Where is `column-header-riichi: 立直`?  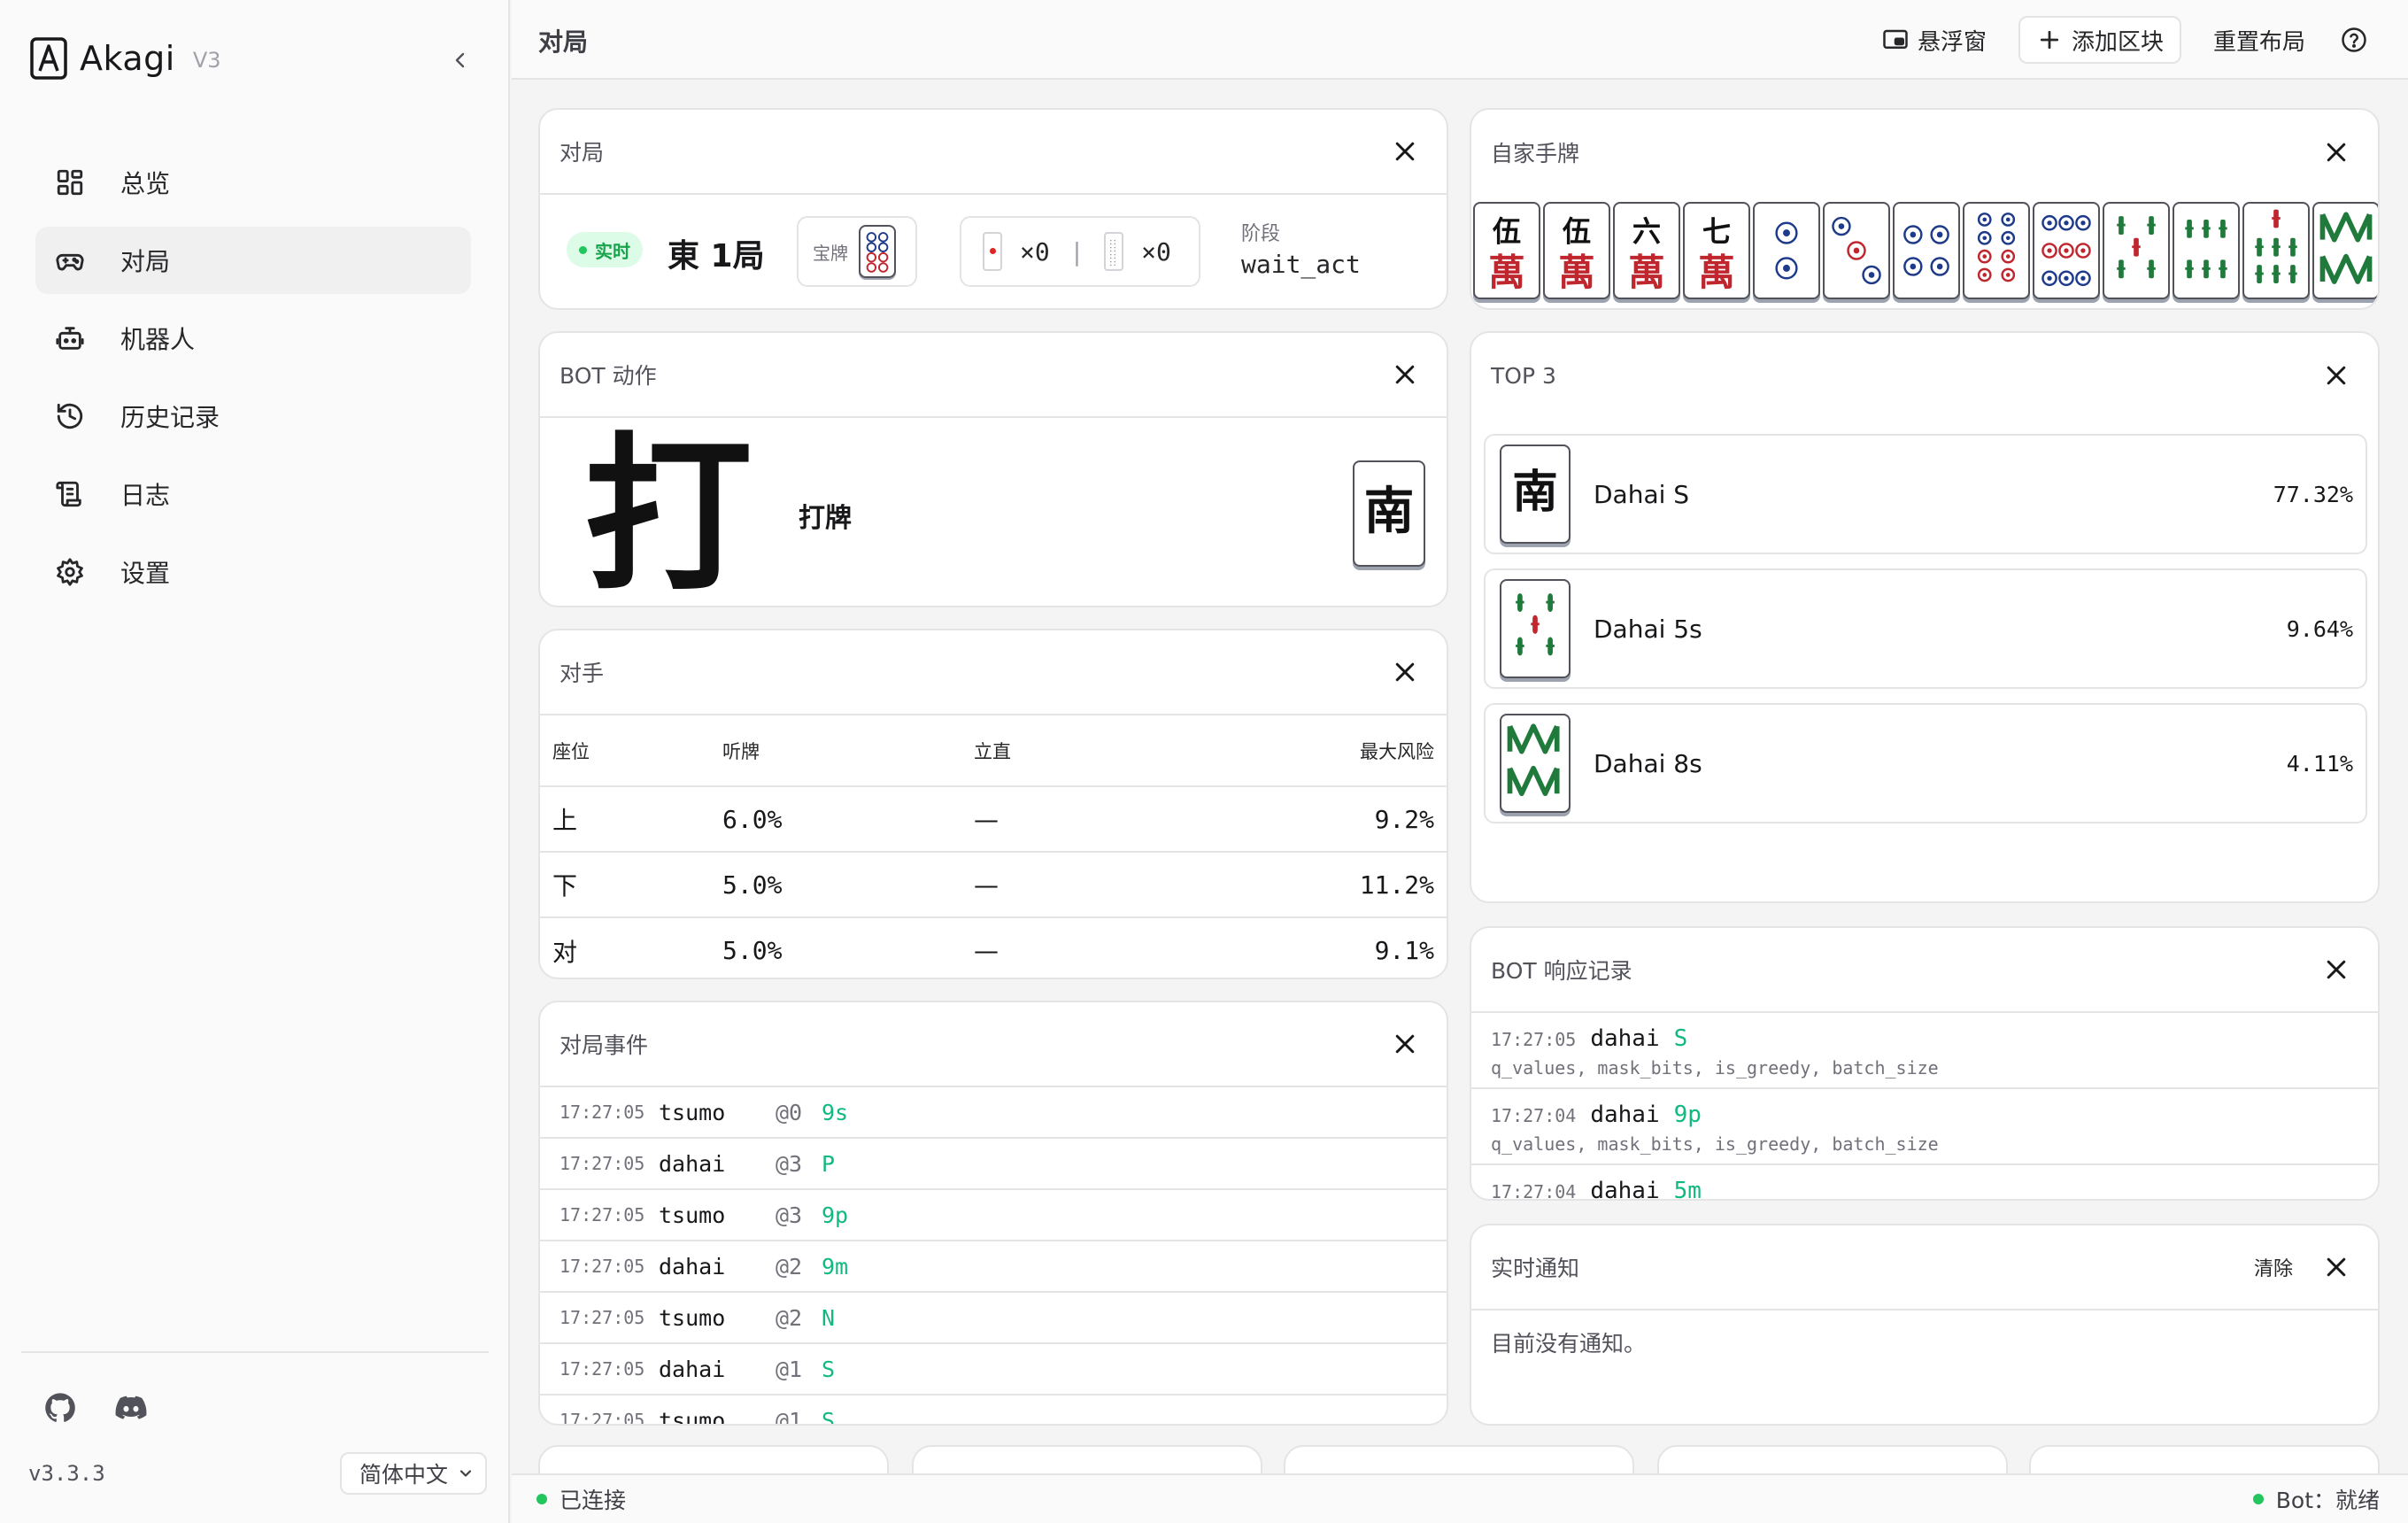 column-header-riichi: 立直 is located at coordinates (1106, 751).